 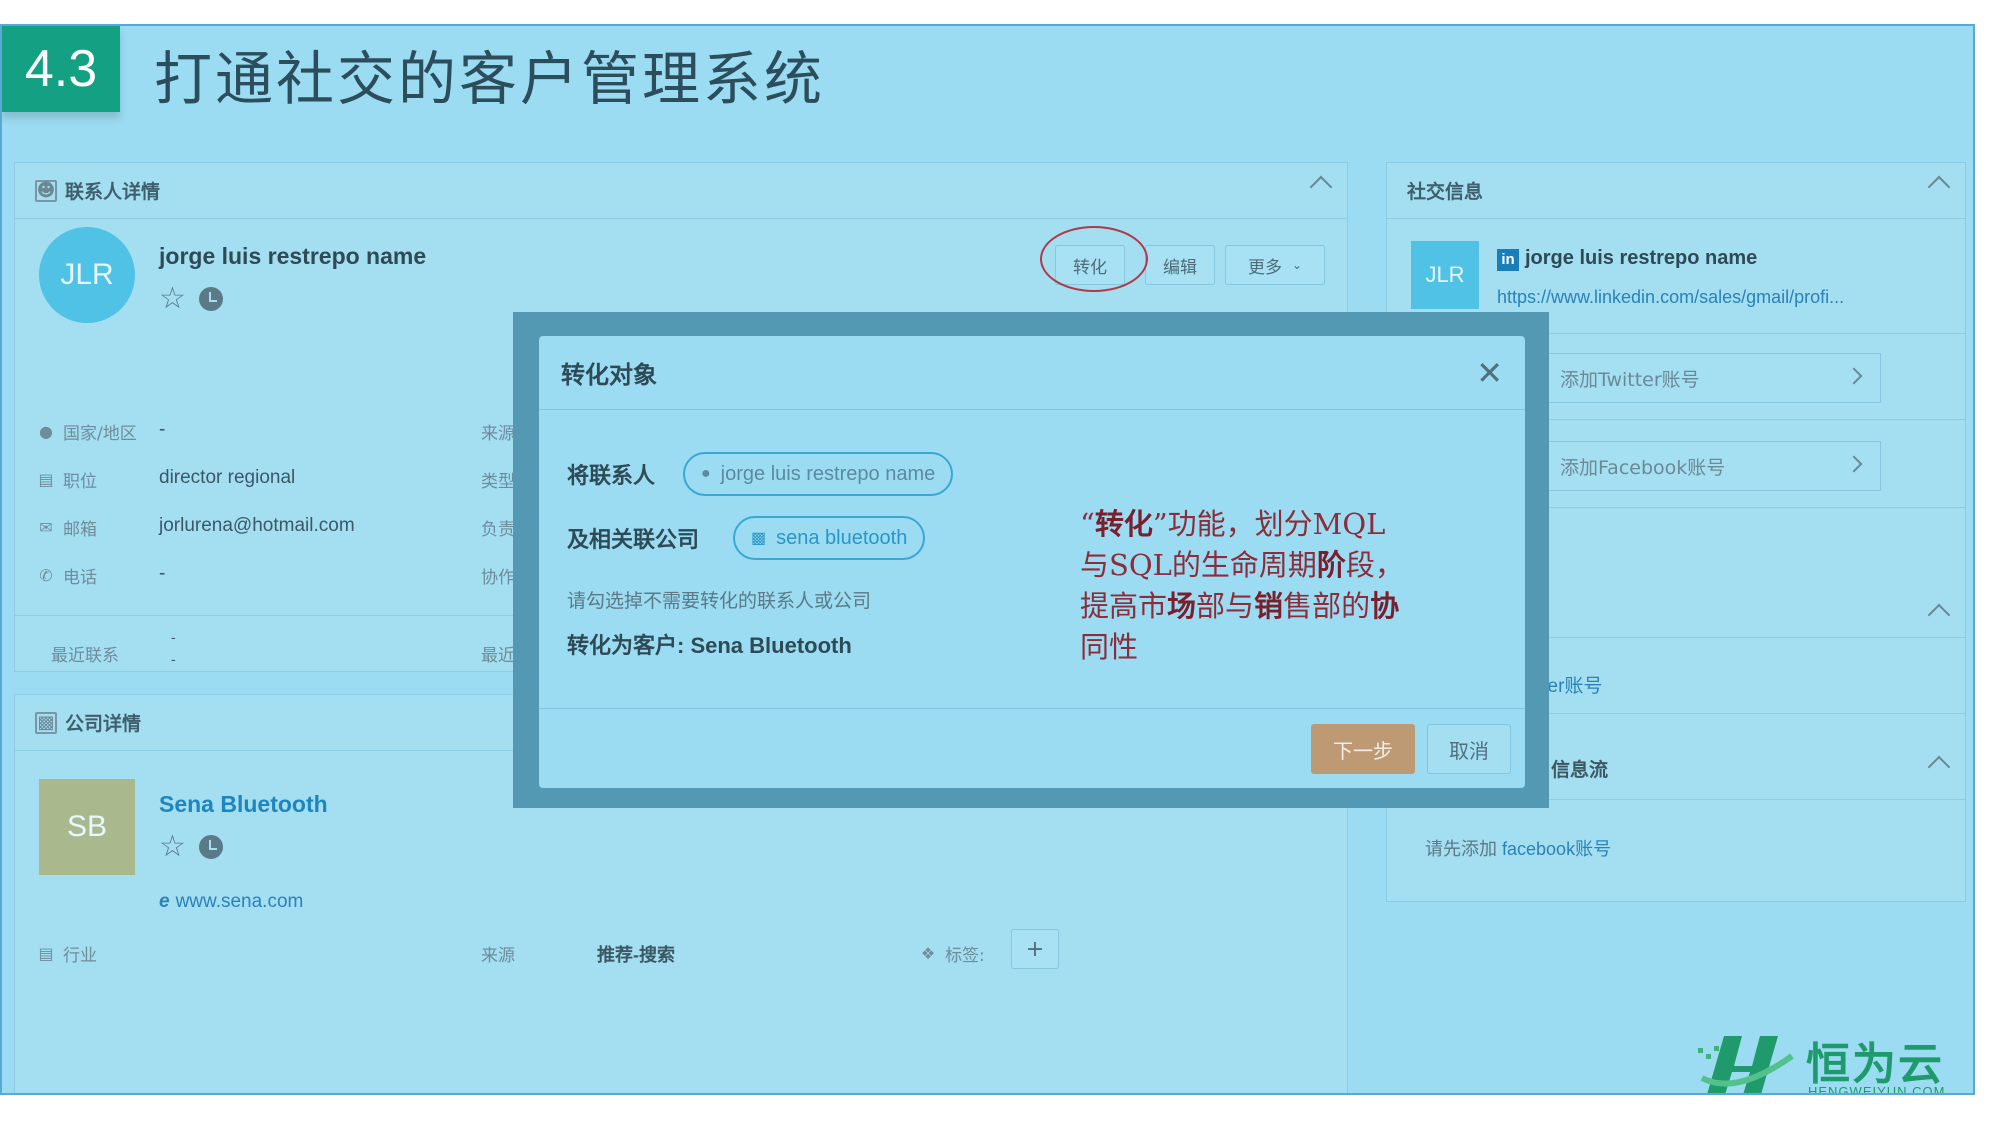 I want to click on location-pin-icon: ●, so click(x=46, y=431).